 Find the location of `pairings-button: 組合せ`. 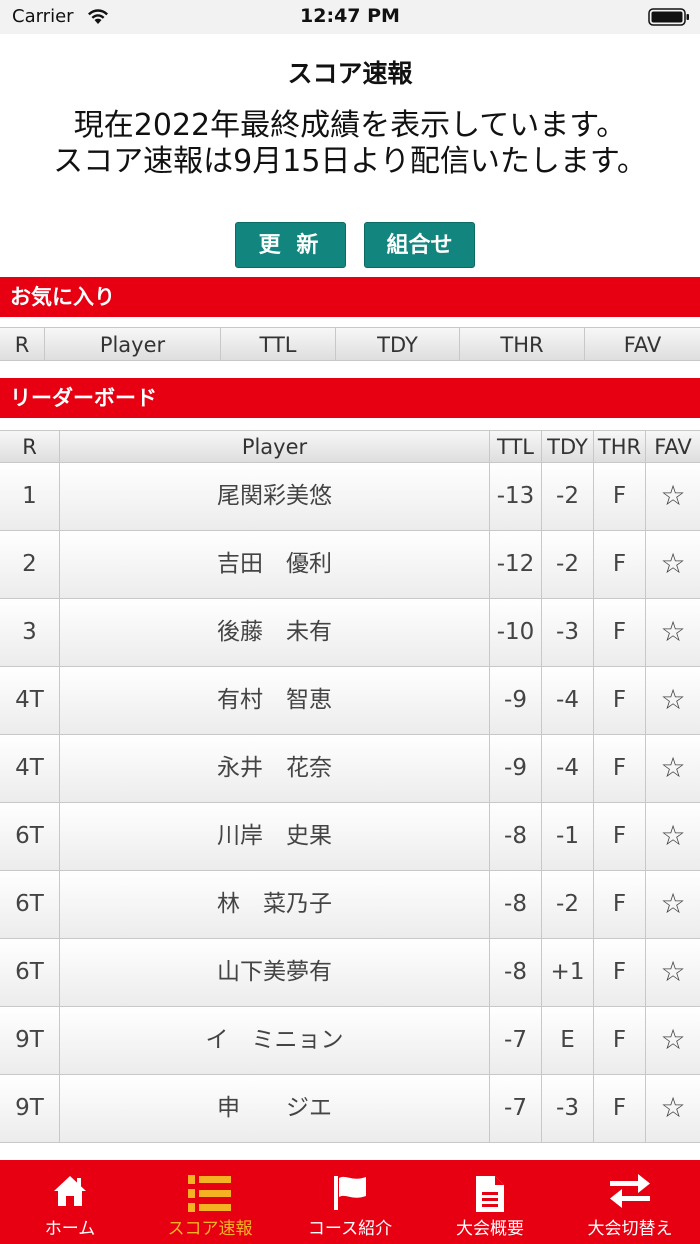

pairings-button: 組合せ is located at coordinates (419, 245).